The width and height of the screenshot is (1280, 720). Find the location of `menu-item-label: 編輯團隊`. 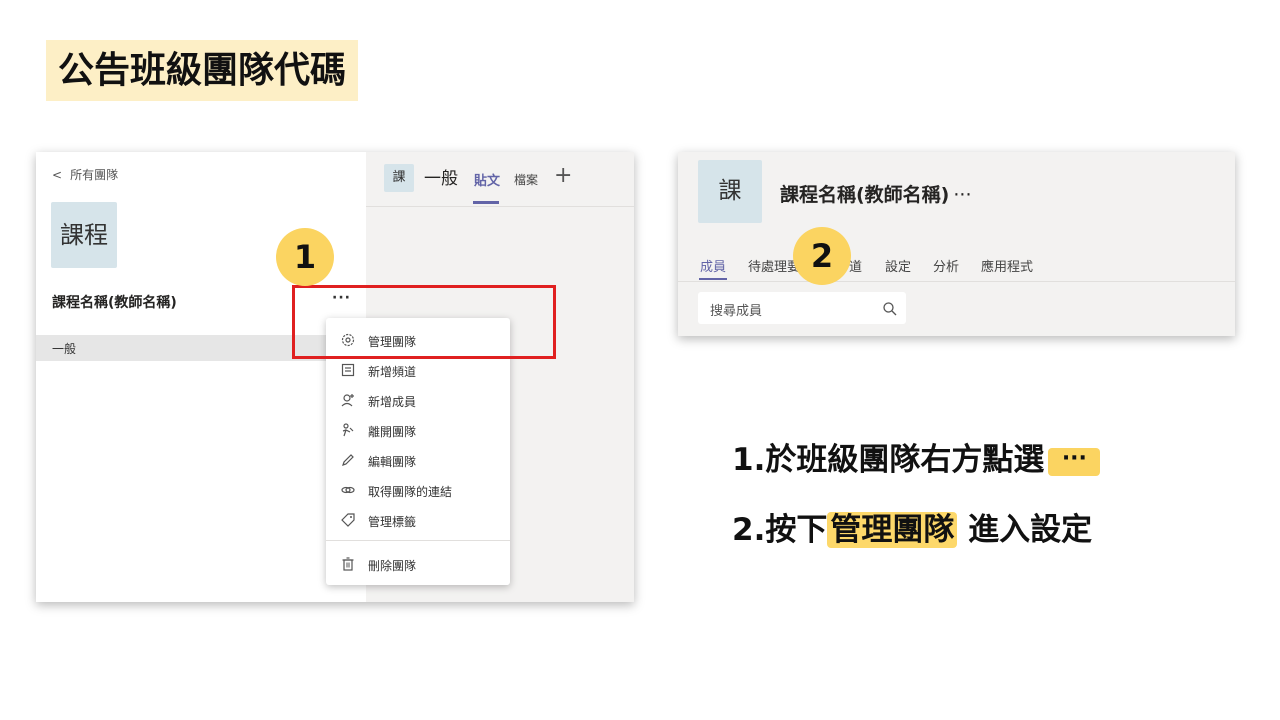

menu-item-label: 編輯團隊 is located at coordinates (392, 462).